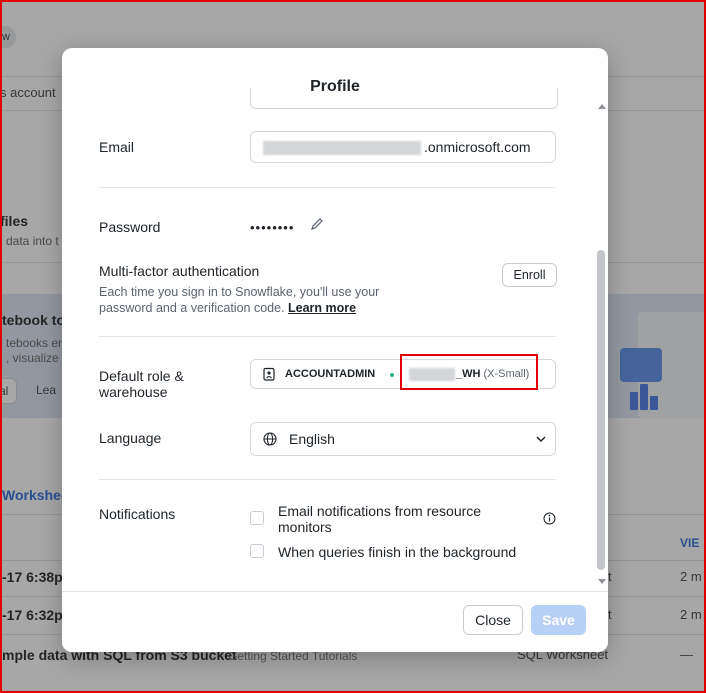 Image resolution: width=706 pixels, height=693 pixels. I want to click on query-finish-checkbox, so click(257, 551).